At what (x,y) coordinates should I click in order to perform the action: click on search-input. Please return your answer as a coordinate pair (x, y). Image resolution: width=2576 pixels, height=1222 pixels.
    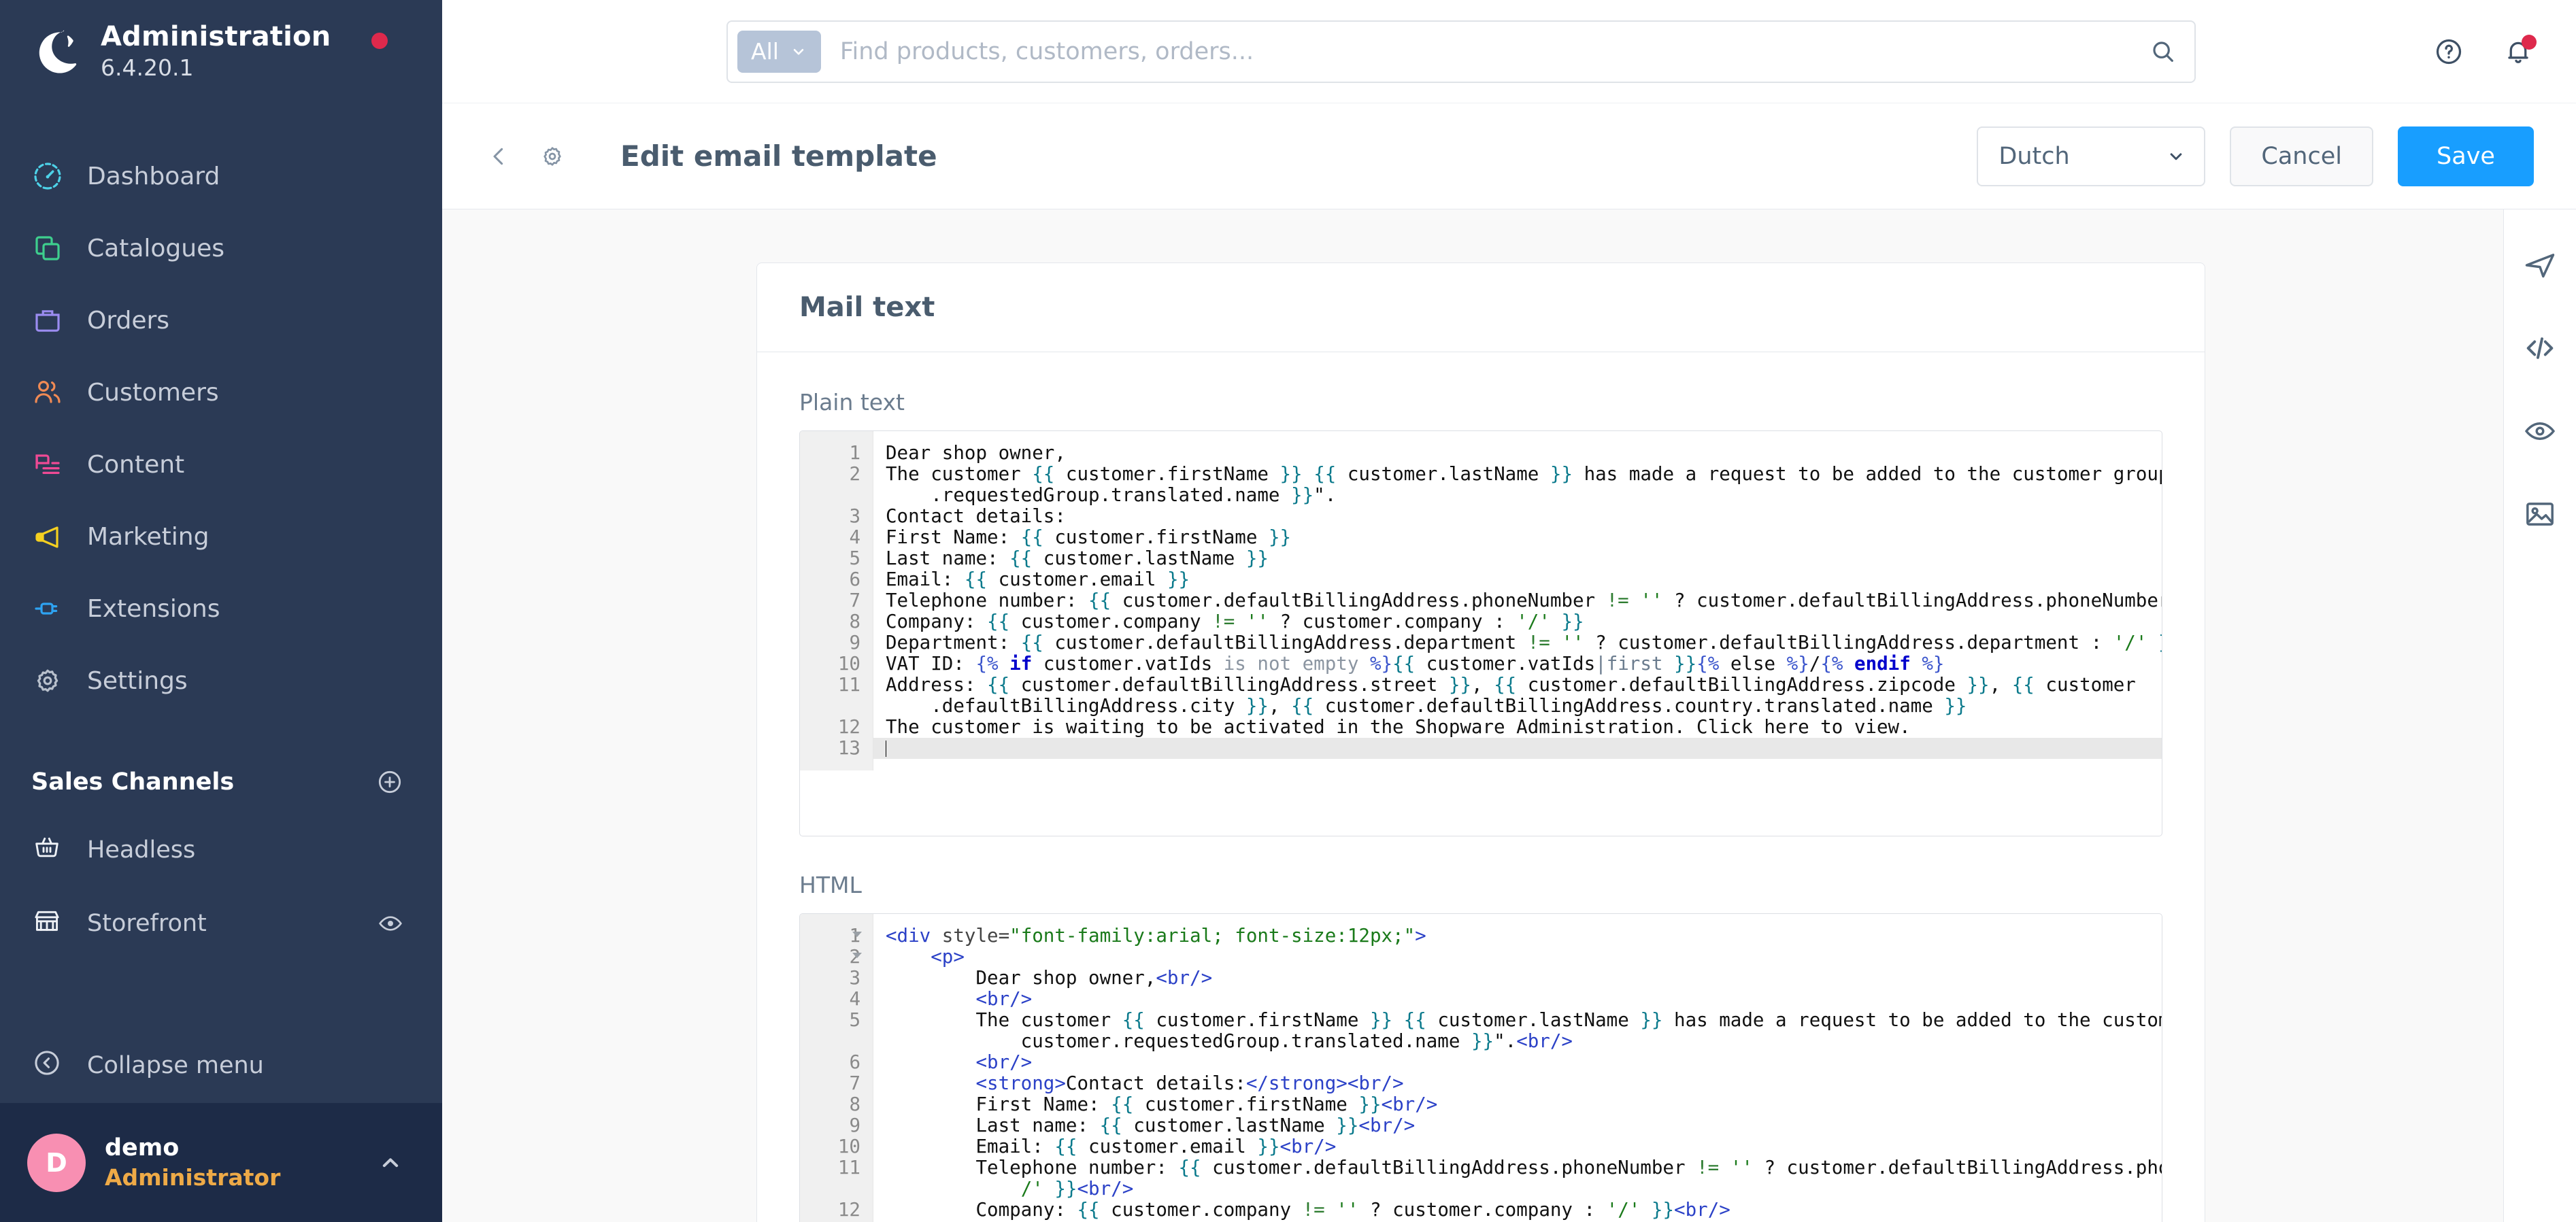
    Looking at the image, I should click on (1485, 51).